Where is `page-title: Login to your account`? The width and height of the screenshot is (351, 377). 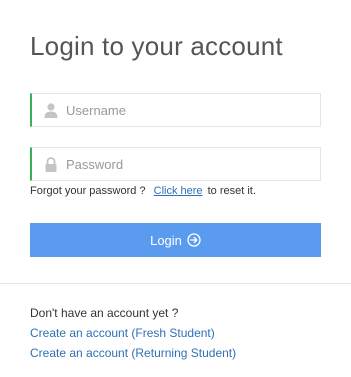
page-title: Login to your account is located at coordinates (156, 46).